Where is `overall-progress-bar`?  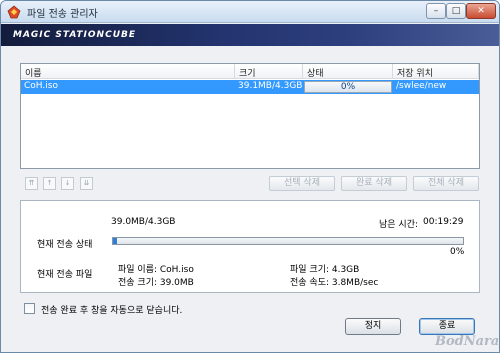
overall-progress-bar is located at coordinates (288, 241).